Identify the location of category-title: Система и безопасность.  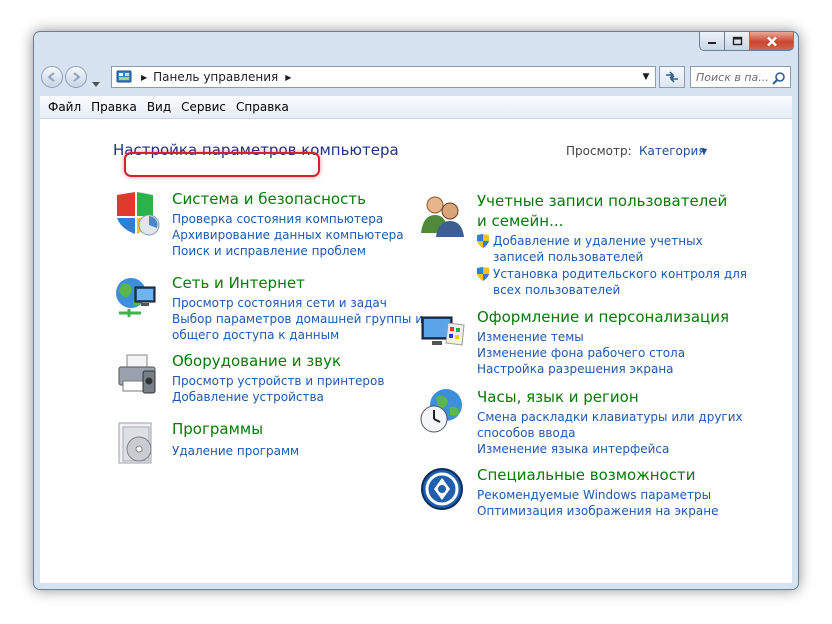
(269, 199).